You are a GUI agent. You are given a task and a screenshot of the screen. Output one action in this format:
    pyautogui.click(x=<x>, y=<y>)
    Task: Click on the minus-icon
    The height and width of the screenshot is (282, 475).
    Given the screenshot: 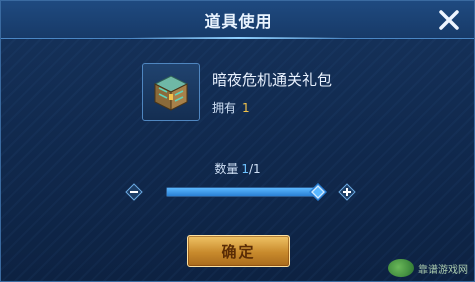 What is the action you would take?
    pyautogui.click(x=134, y=192)
    